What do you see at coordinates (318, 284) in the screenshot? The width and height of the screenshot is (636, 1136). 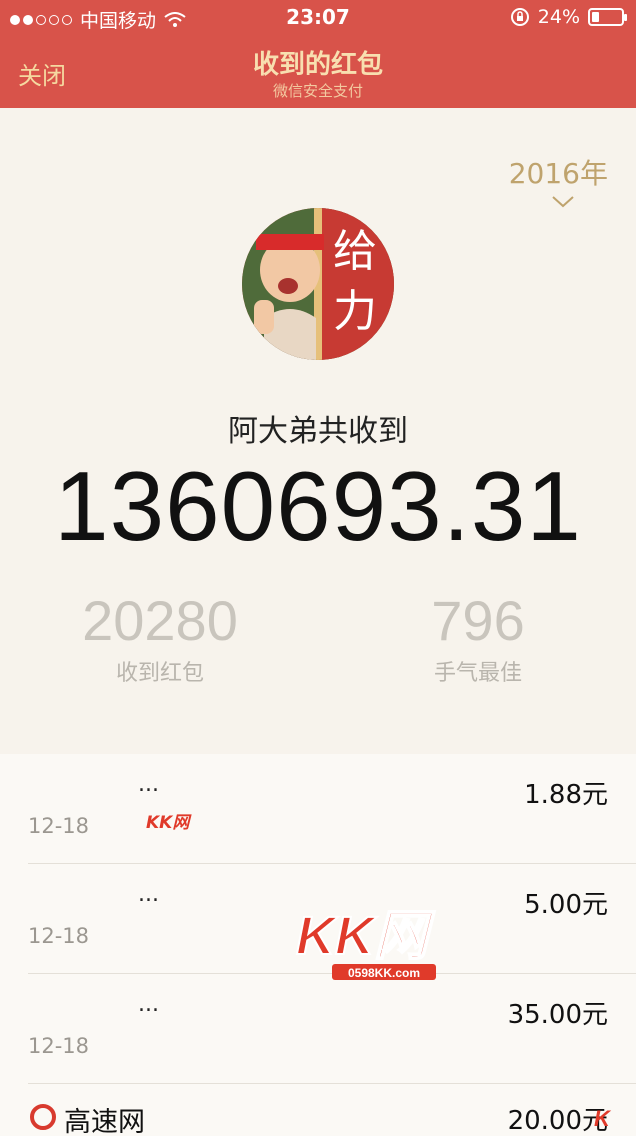 I see `avatar: 给力` at bounding box center [318, 284].